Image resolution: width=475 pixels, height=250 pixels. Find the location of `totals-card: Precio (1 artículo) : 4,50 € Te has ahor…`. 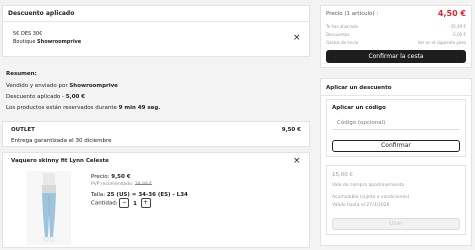

totals-card: Precio (1 artículo) : 4,50 € Te has ahor… is located at coordinates (396, 36).